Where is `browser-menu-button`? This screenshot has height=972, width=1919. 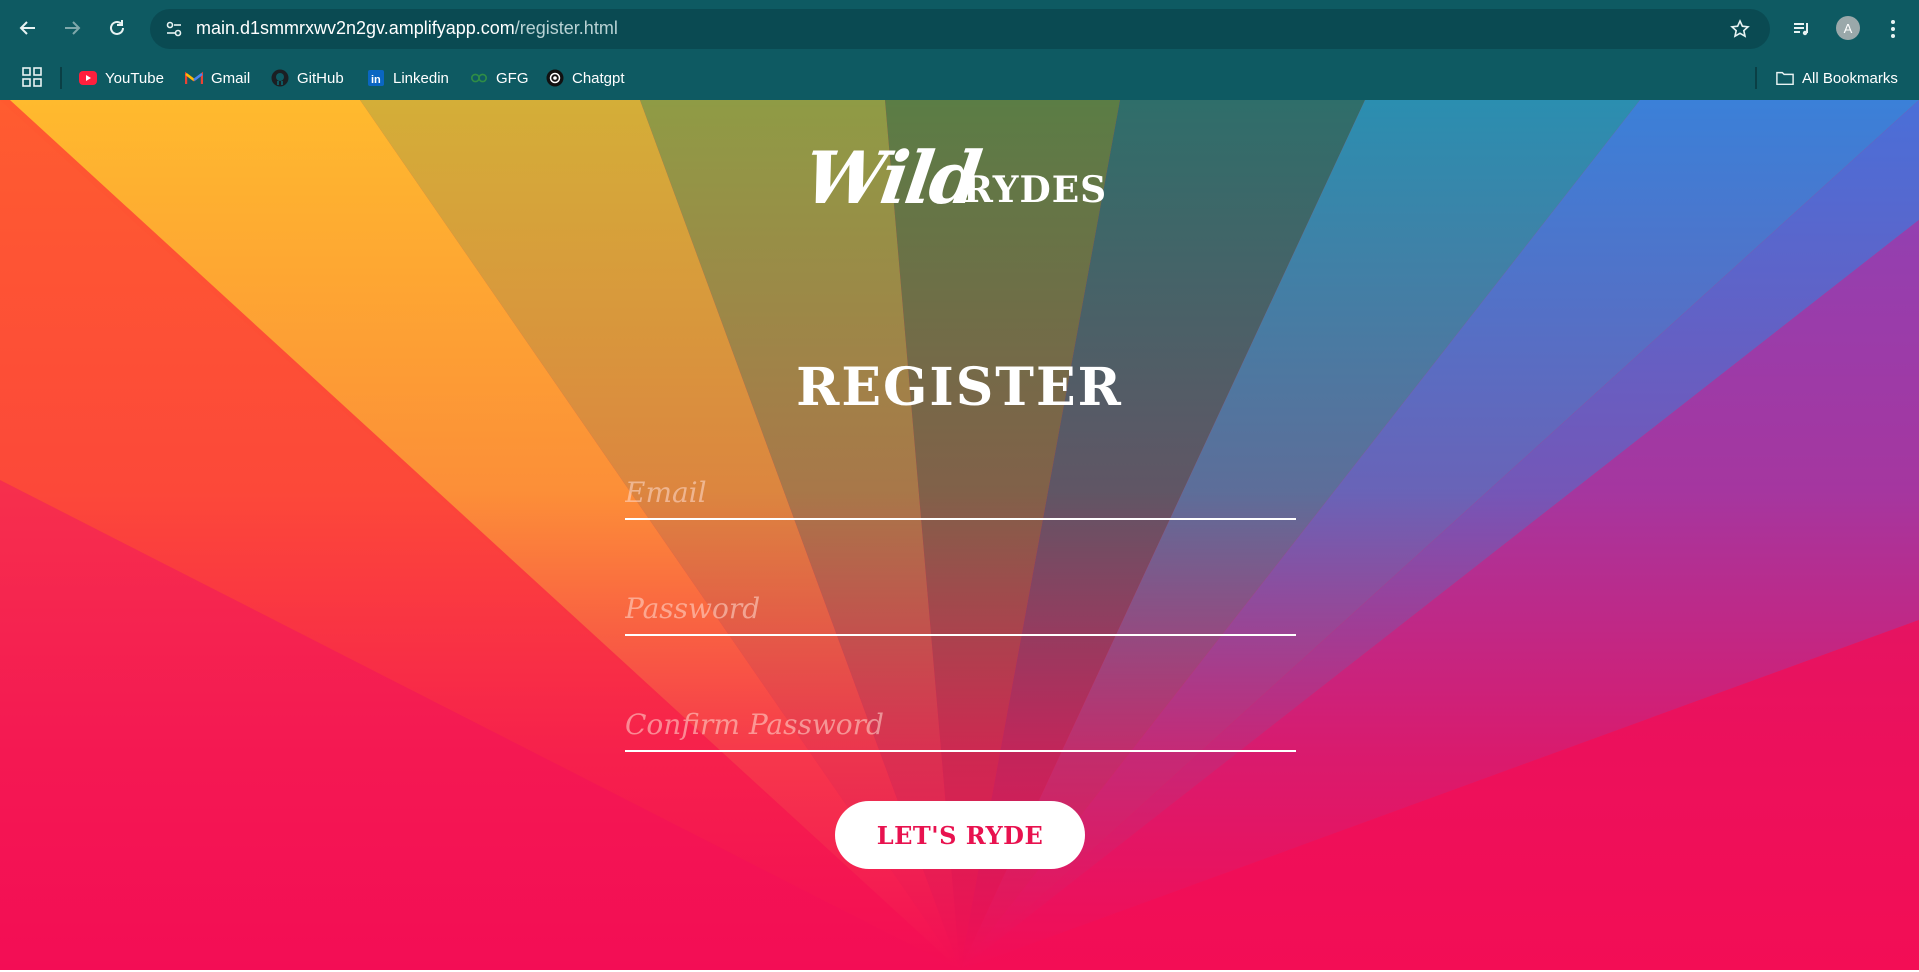
browser-menu-button is located at coordinates (1893, 29).